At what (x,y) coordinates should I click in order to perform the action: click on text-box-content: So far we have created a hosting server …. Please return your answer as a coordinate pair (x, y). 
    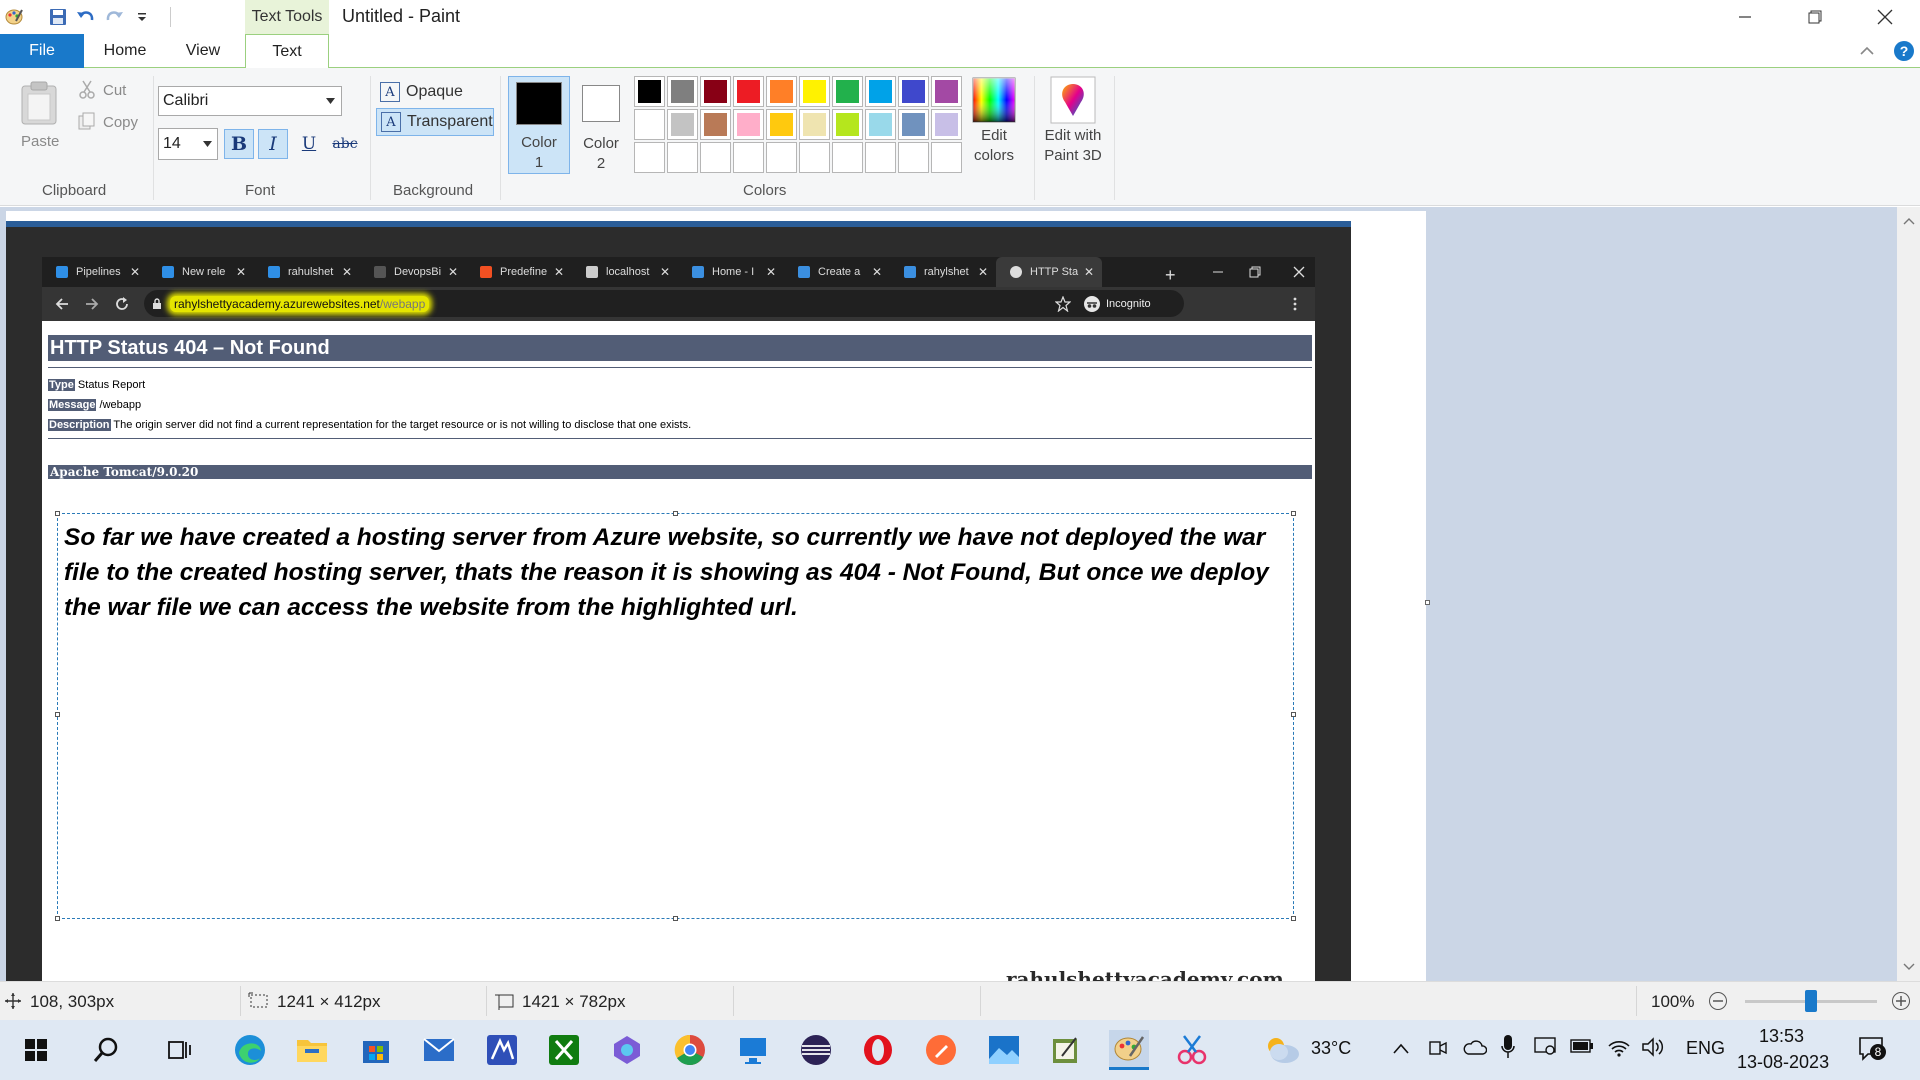
    Looking at the image, I should click on (679, 572).